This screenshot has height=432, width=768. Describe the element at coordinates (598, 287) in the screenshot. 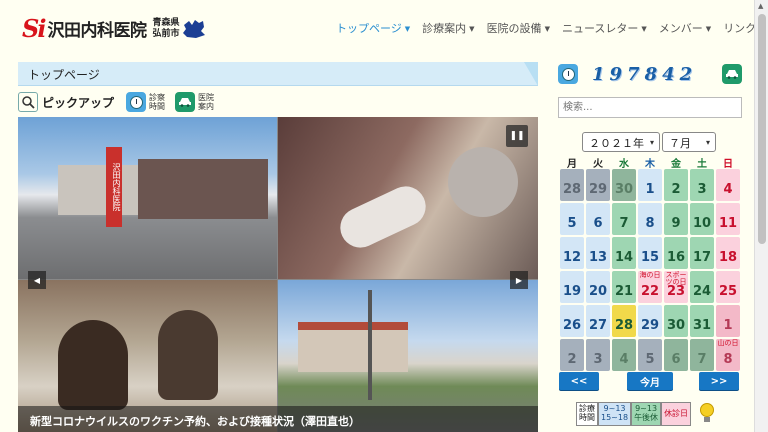

I see `calendar-day: 20` at that location.